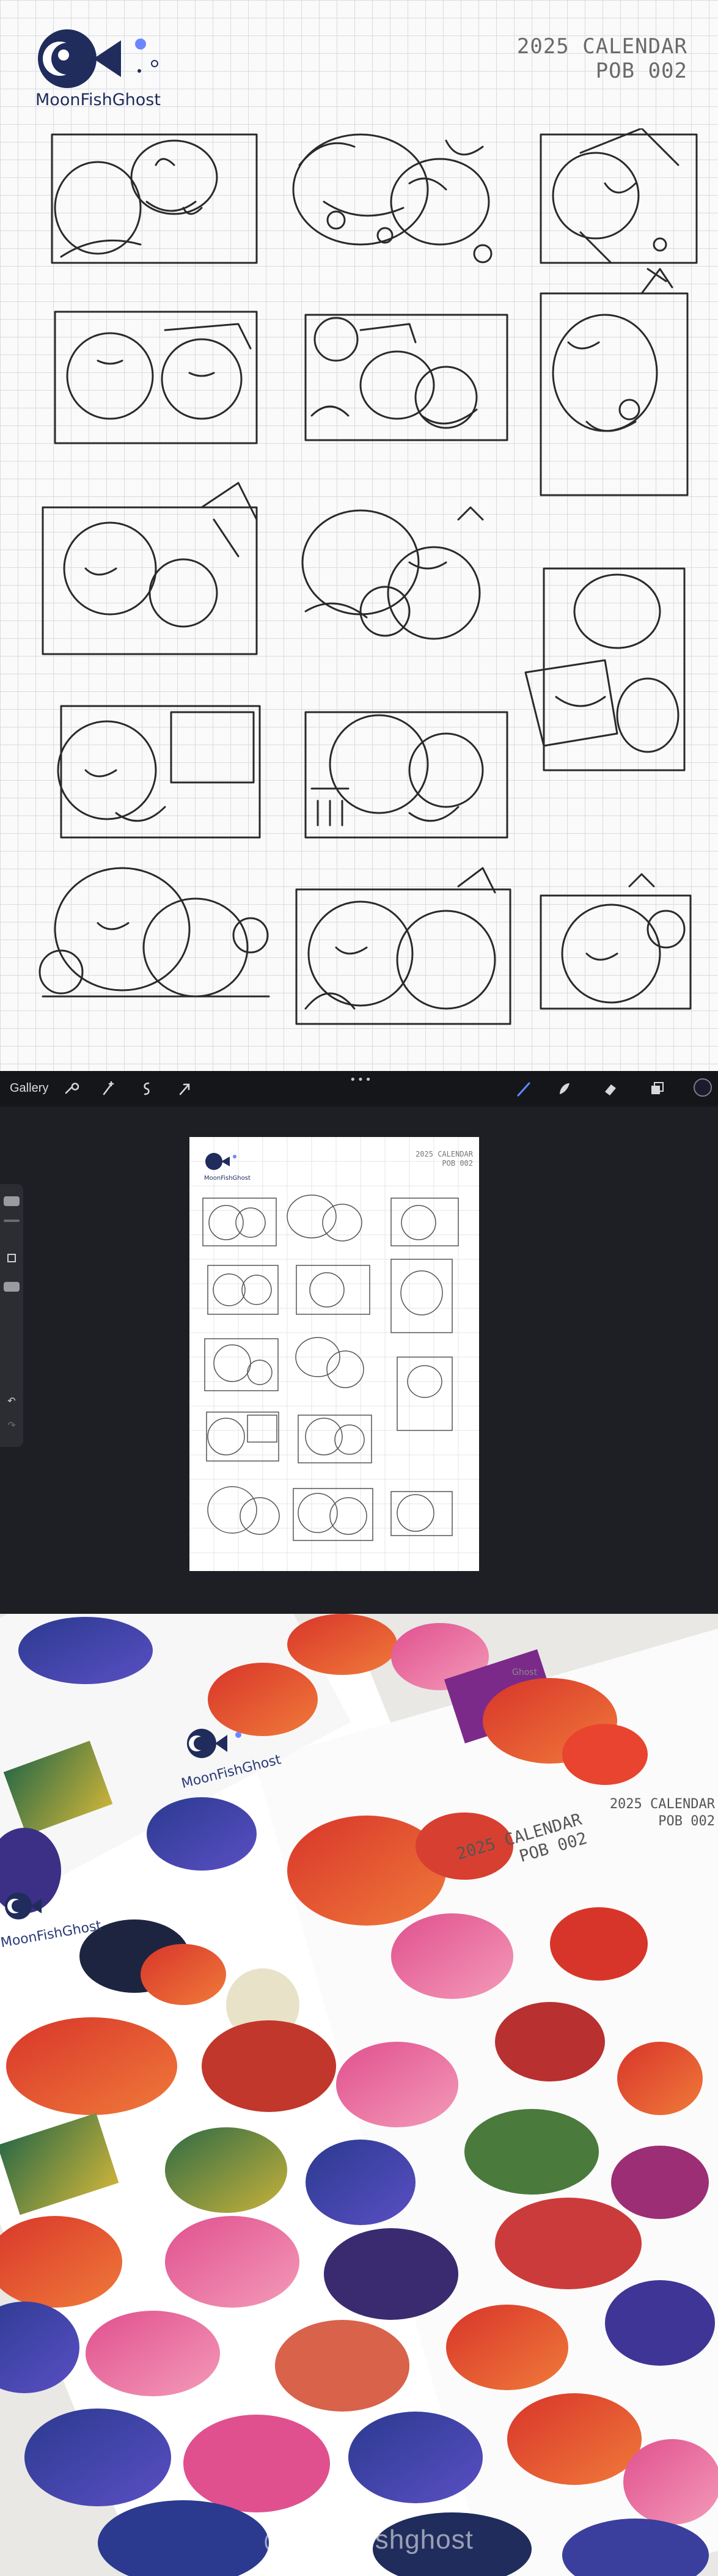 The image size is (718, 2576). Describe the element at coordinates (638, 1813) in the screenshot. I see `photo-sheet-b-title: 2025 CALENDAR POB 002` at that location.